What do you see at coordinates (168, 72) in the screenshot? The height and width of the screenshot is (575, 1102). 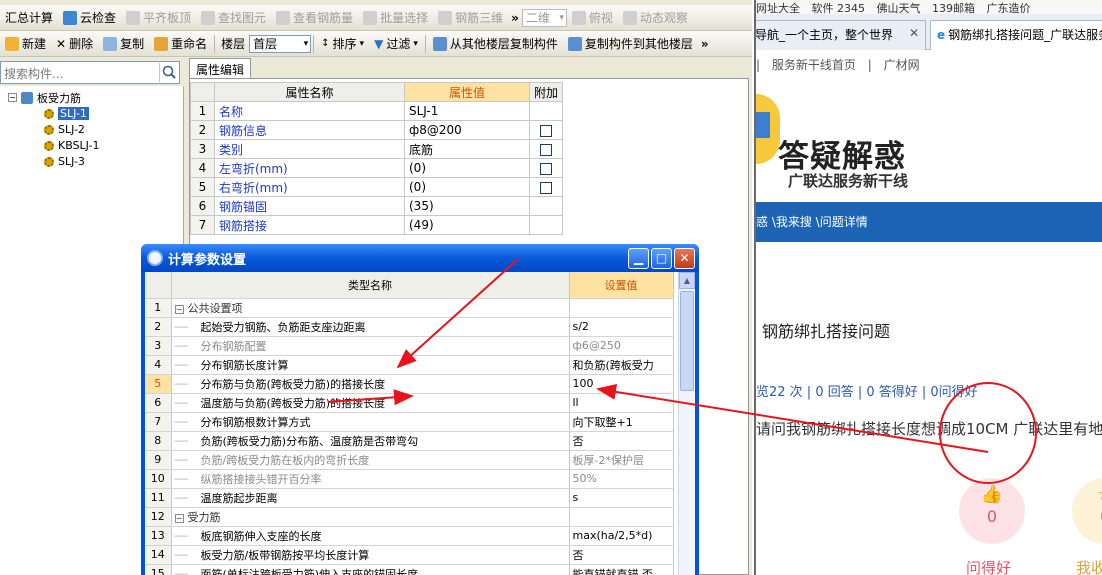 I see `search-icon` at bounding box center [168, 72].